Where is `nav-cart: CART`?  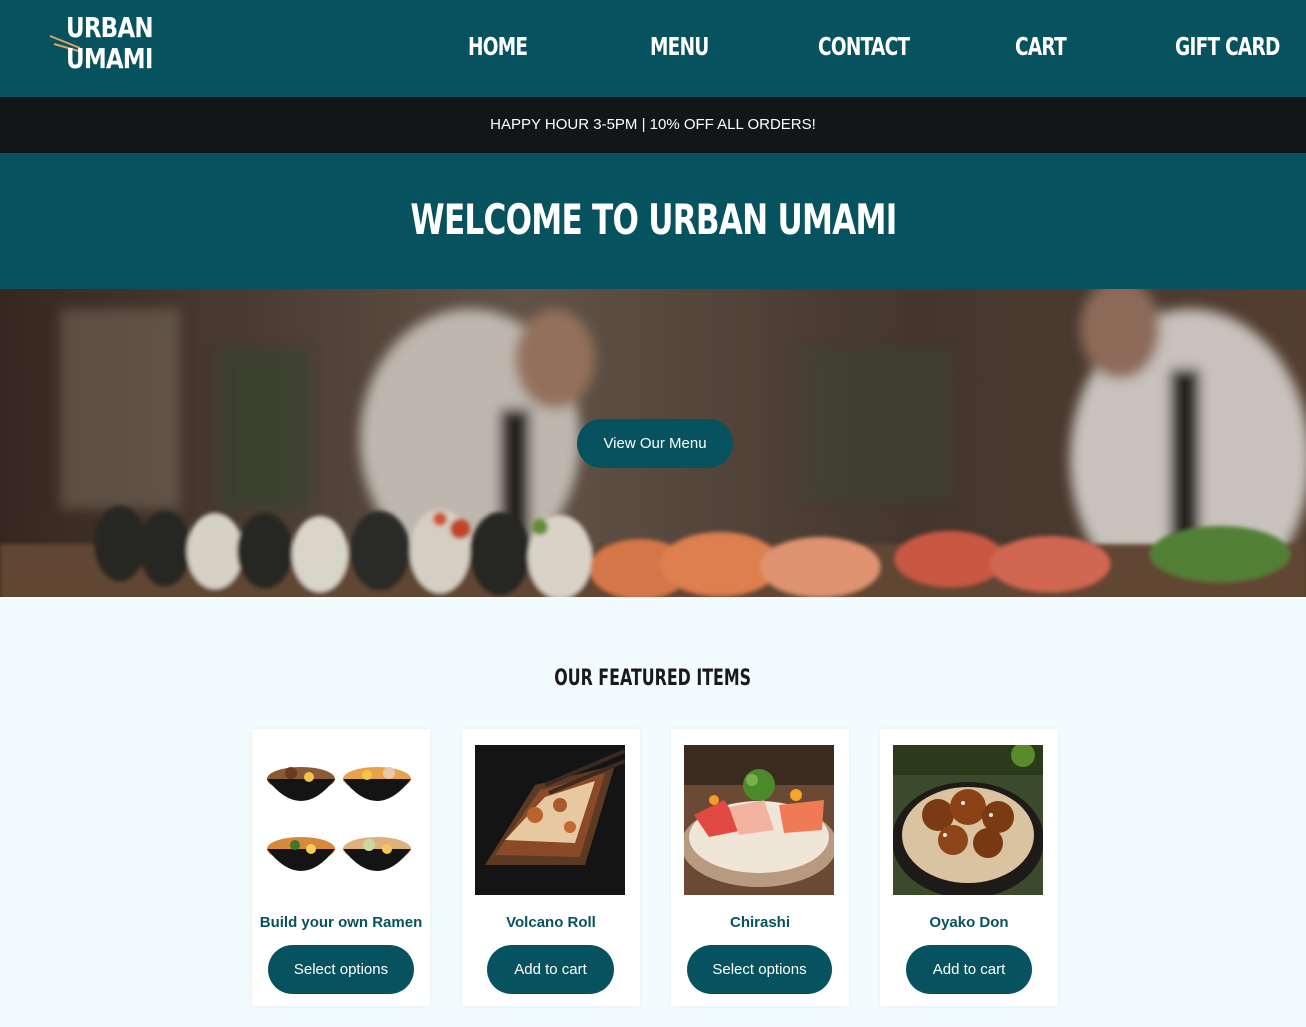
nav-cart: CART is located at coordinates (1041, 47).